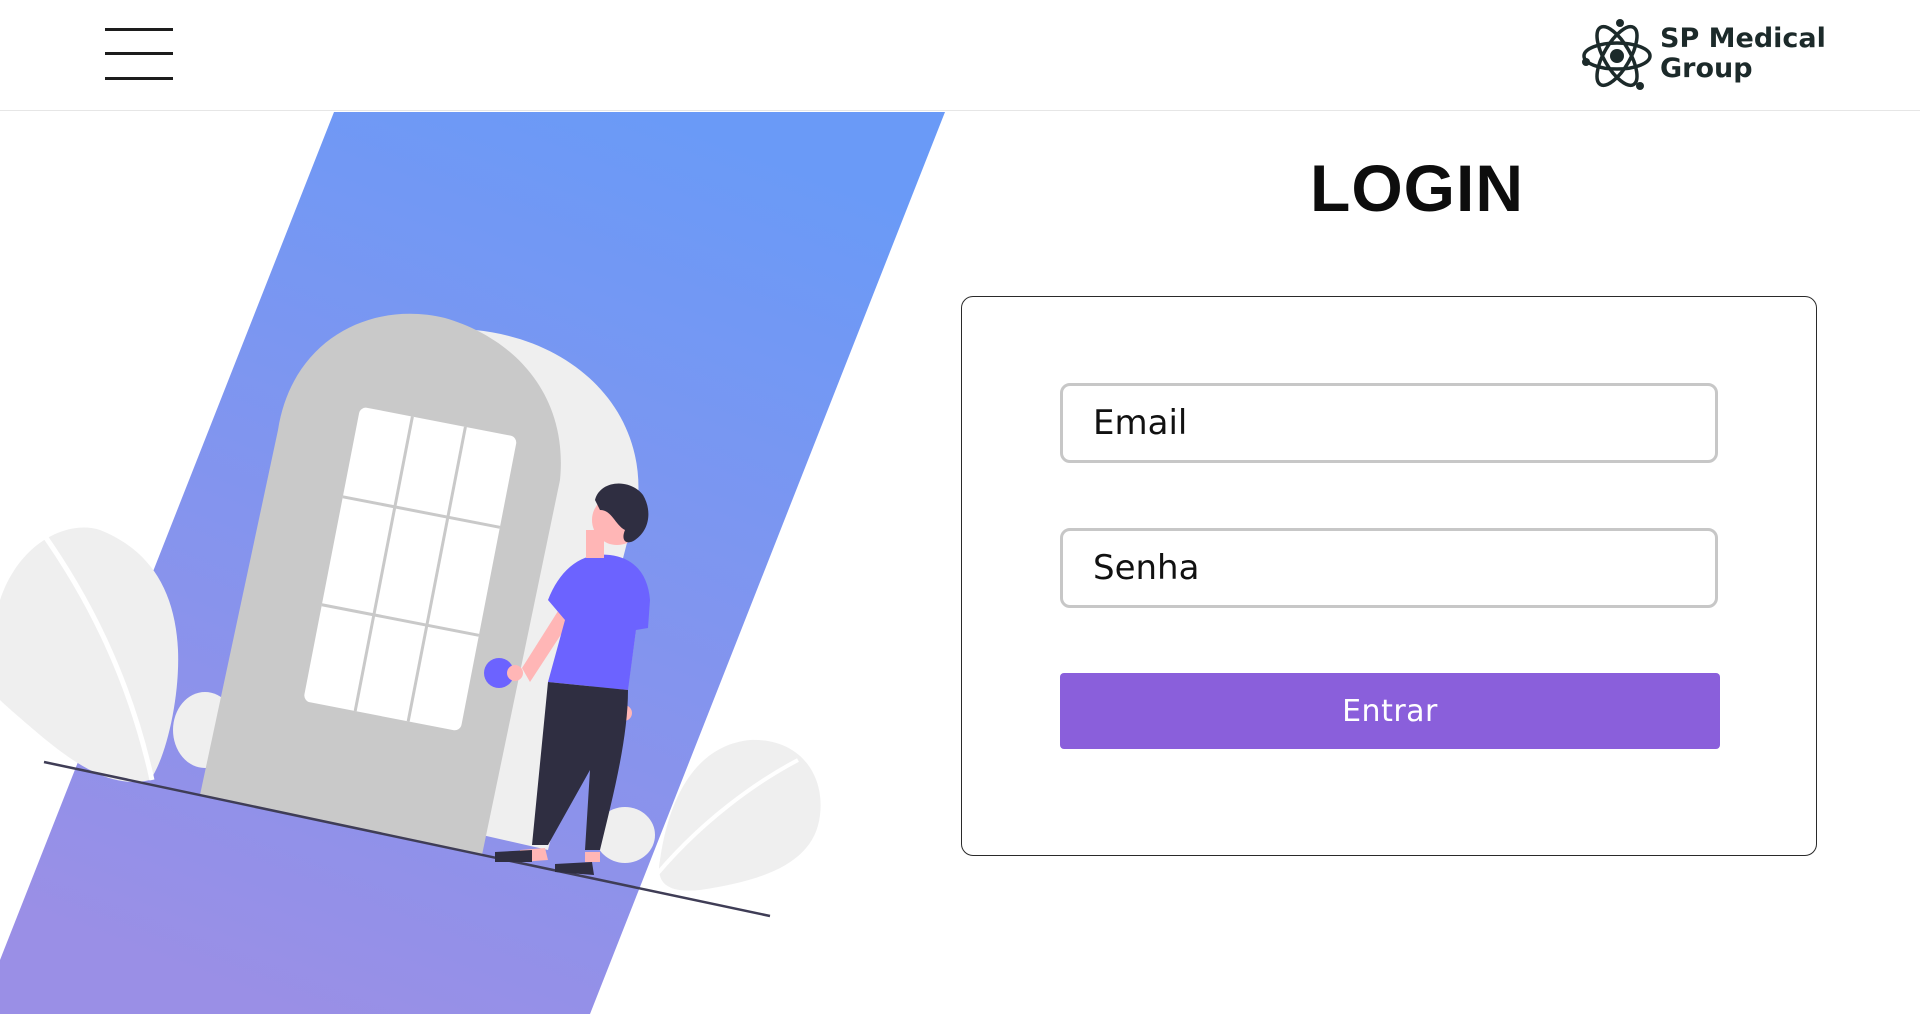 The width and height of the screenshot is (1920, 1014). I want to click on brand-name: SP Medical Group, so click(1743, 54).